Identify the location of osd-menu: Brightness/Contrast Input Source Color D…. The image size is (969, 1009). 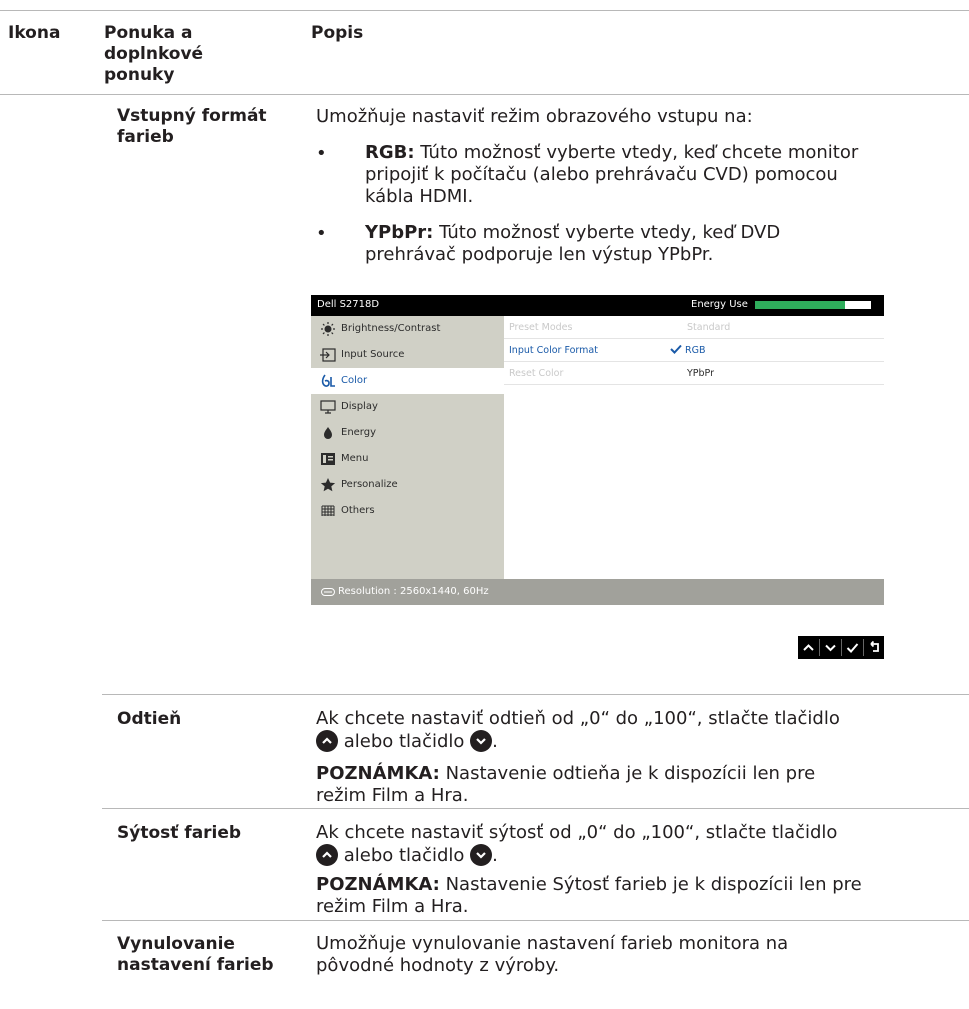
(407, 447).